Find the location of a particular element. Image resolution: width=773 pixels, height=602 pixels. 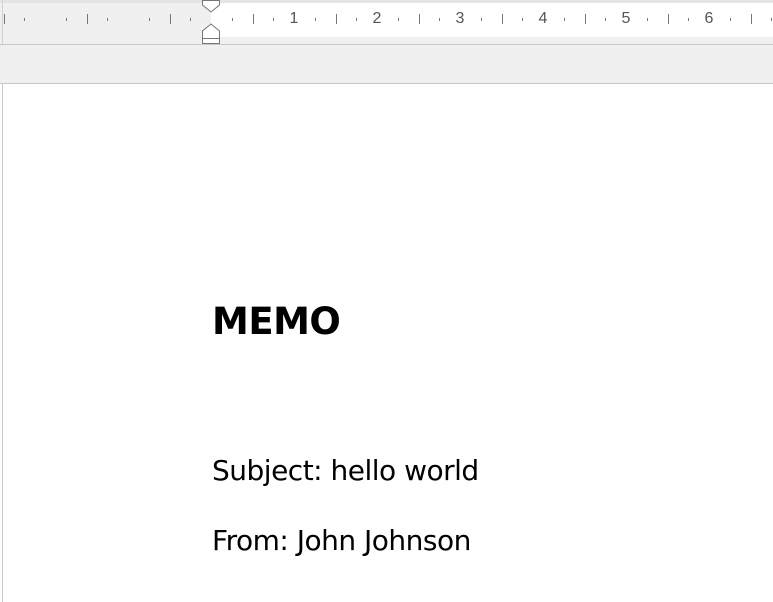

ruler-number: 6 is located at coordinates (709, 18).